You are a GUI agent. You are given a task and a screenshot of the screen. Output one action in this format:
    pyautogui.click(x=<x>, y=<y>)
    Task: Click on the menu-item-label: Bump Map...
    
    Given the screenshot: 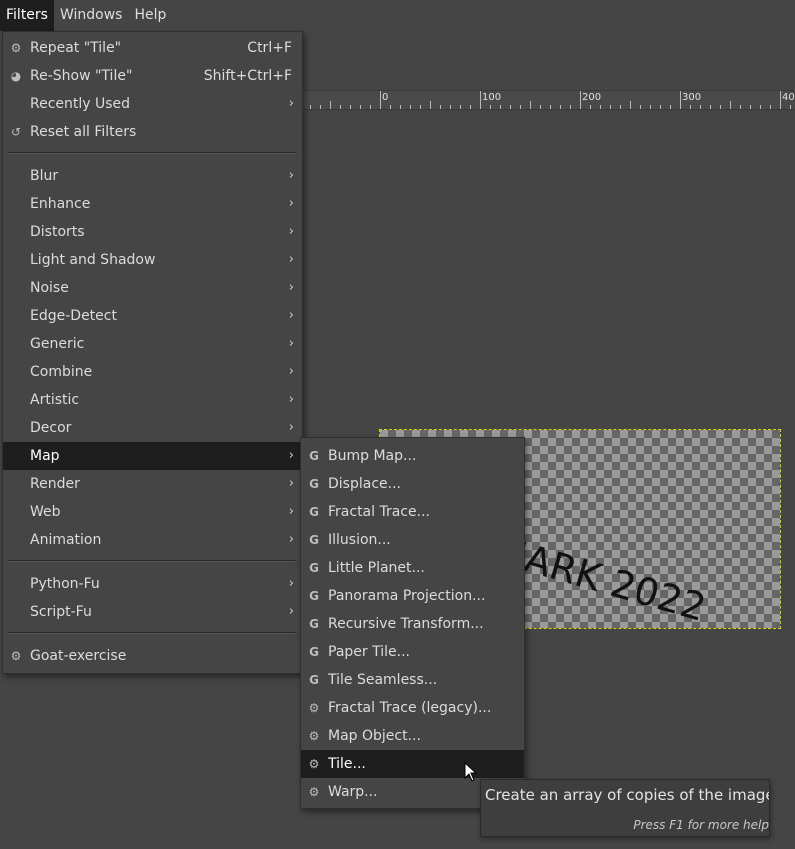 What is the action you would take?
    pyautogui.click(x=372, y=456)
    